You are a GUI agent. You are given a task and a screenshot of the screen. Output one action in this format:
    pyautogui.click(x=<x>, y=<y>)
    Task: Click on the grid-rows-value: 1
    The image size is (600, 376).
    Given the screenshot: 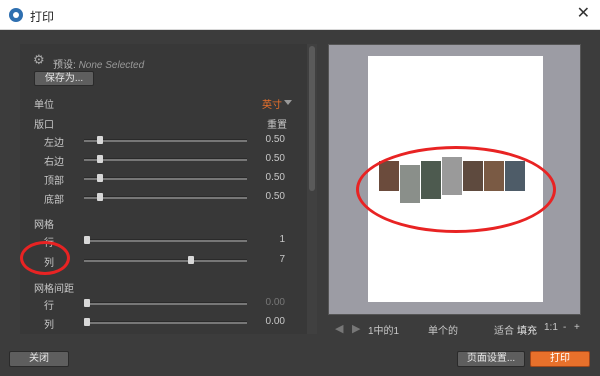 What is the action you would take?
    pyautogui.click(x=282, y=239)
    